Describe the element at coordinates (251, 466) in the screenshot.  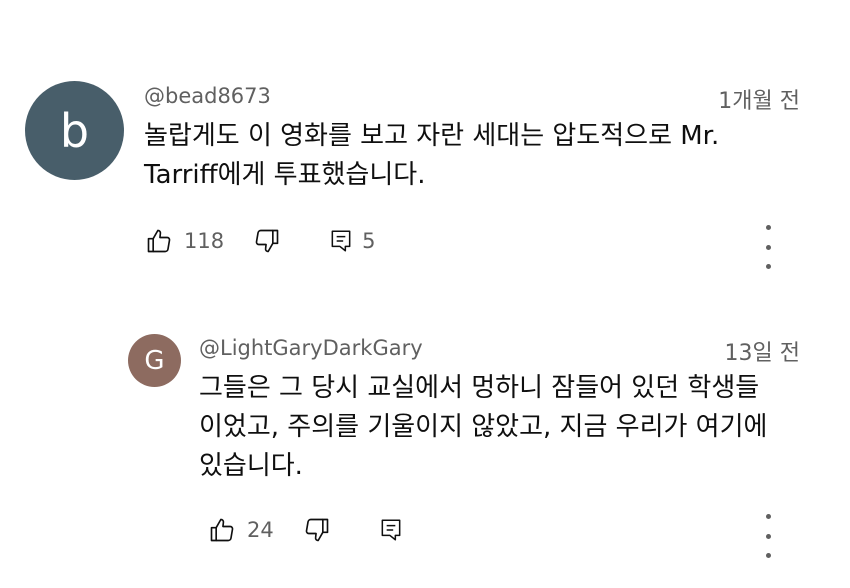
I see `comment-text-line: 있습니다.` at that location.